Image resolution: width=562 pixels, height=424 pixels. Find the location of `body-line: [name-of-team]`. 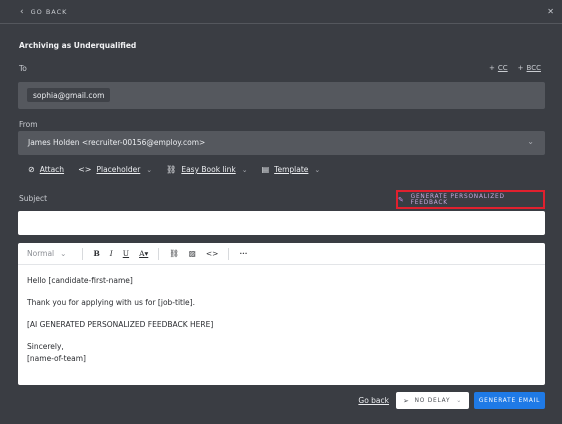

body-line: [name-of-team] is located at coordinates (56, 358).